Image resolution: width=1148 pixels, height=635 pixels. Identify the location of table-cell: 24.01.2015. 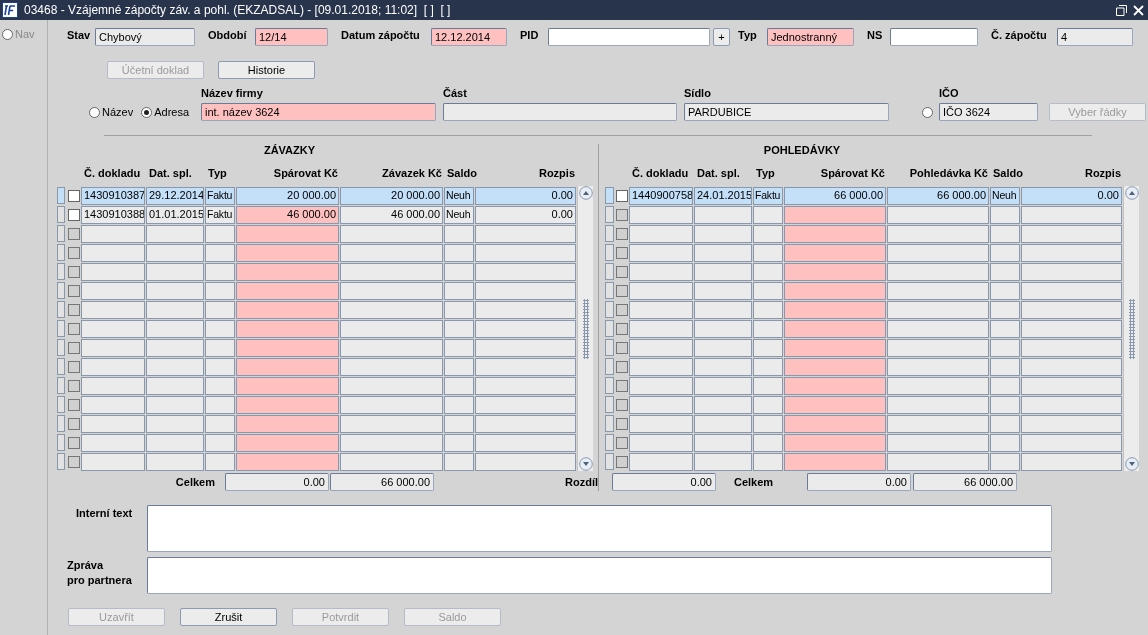
(723, 196).